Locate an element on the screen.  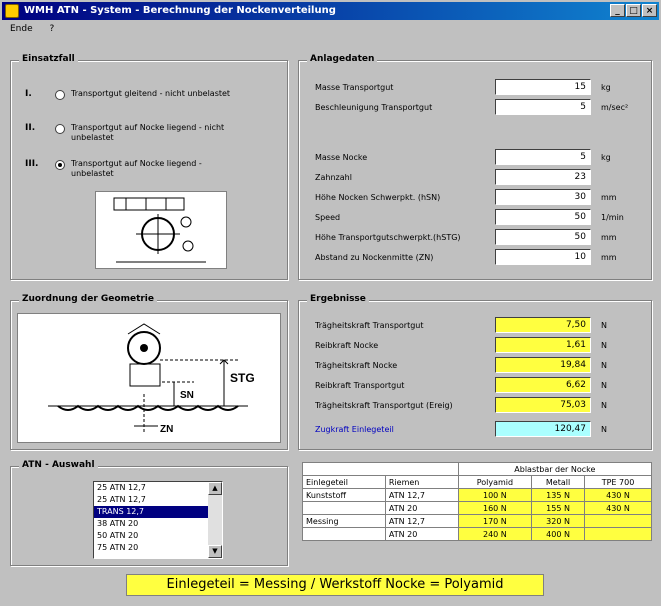
field-zn: Abstand zu Nockenmitte (ZN) 10 mm is located at coordinates (466, 257).